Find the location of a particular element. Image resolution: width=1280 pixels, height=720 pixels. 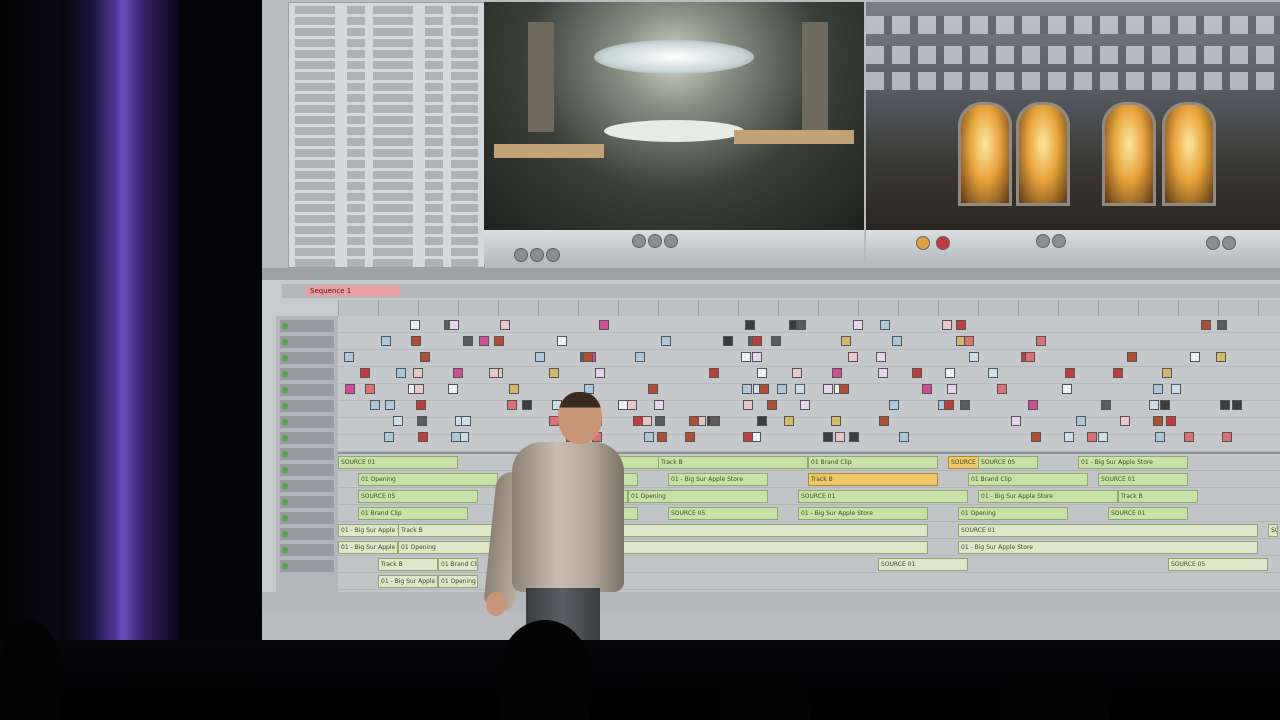

canvas-option-button is located at coordinates (1213, 243).